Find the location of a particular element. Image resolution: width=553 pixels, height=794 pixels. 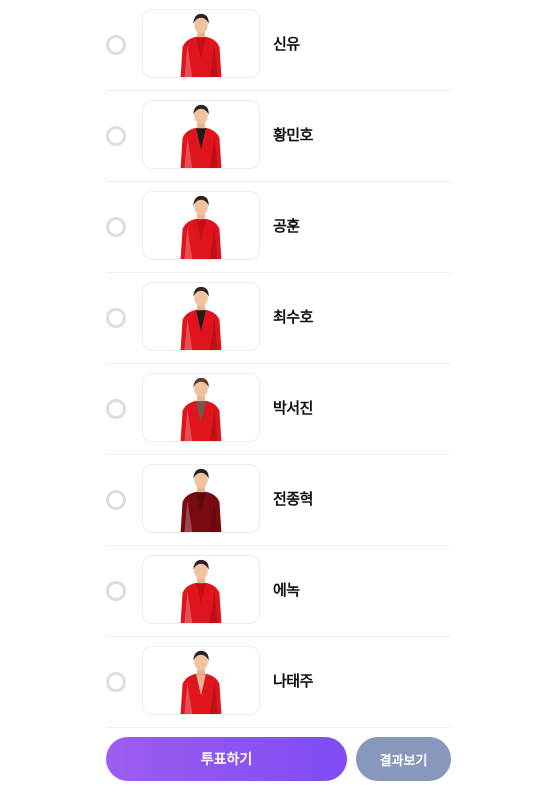

candidate-name: 나태주 is located at coordinates (293, 681).